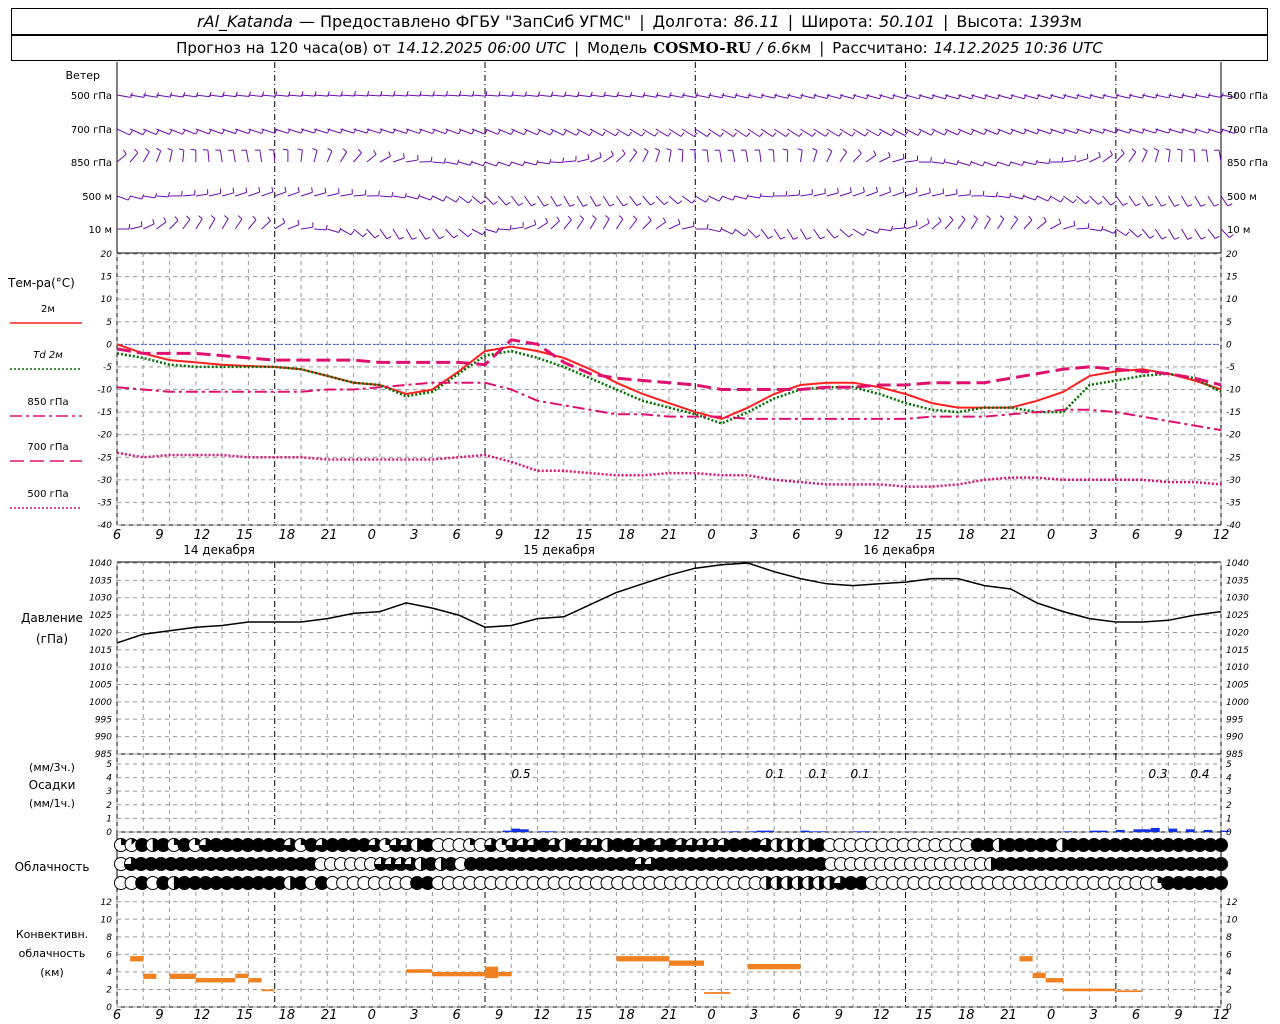 This screenshot has height=1024, width=1280. I want to click on precip-tick-label: 4, so click(1229, 779).